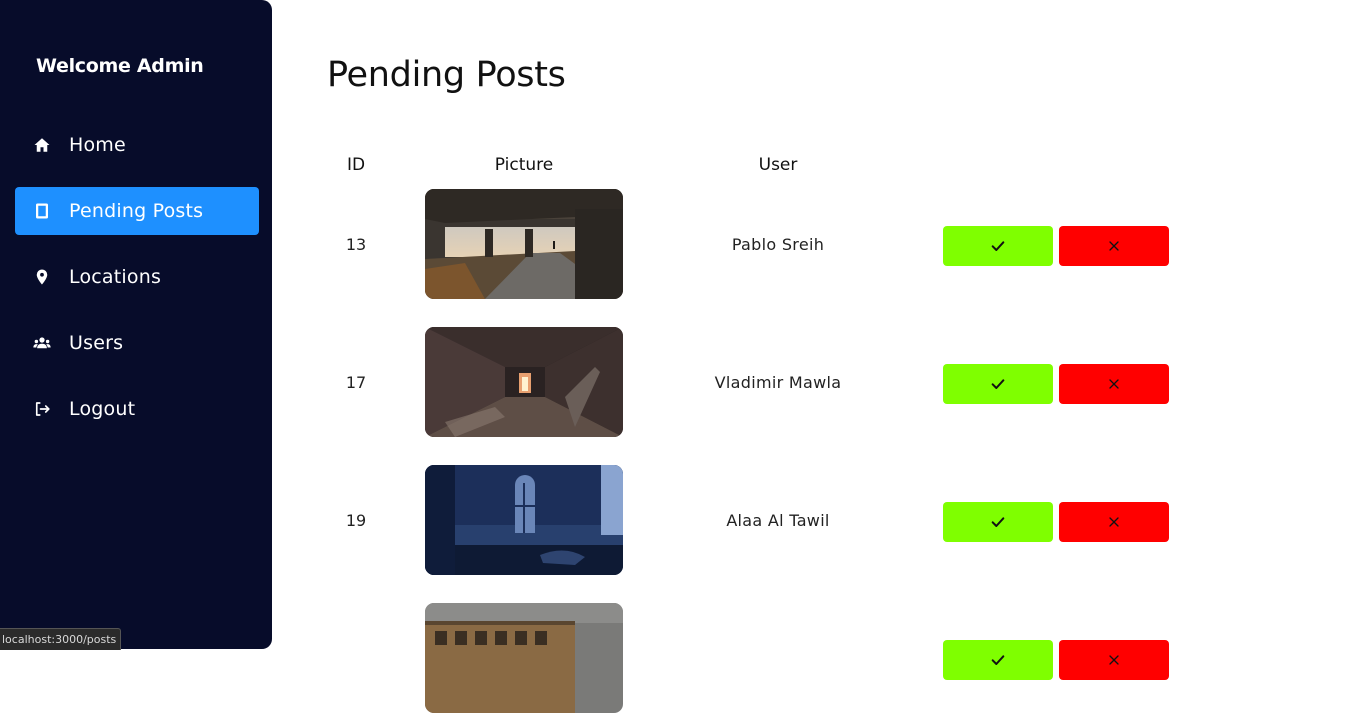 This screenshot has height=713, width=1345. What do you see at coordinates (778, 165) in the screenshot?
I see `column-header-user: User` at bounding box center [778, 165].